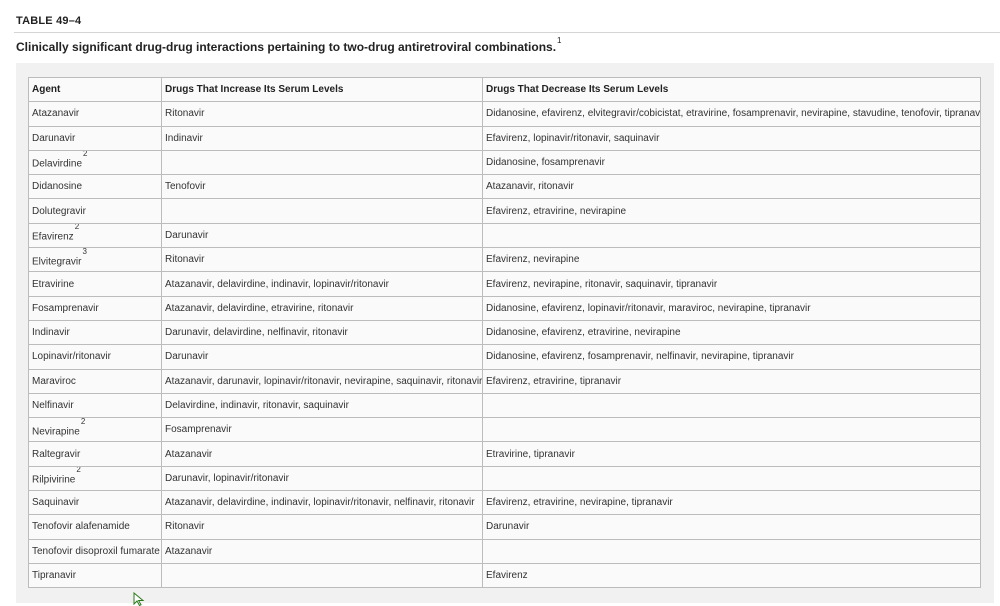 The width and height of the screenshot is (1000, 606). Describe the element at coordinates (322, 138) in the screenshot. I see `increase-cell: Indinavir` at that location.